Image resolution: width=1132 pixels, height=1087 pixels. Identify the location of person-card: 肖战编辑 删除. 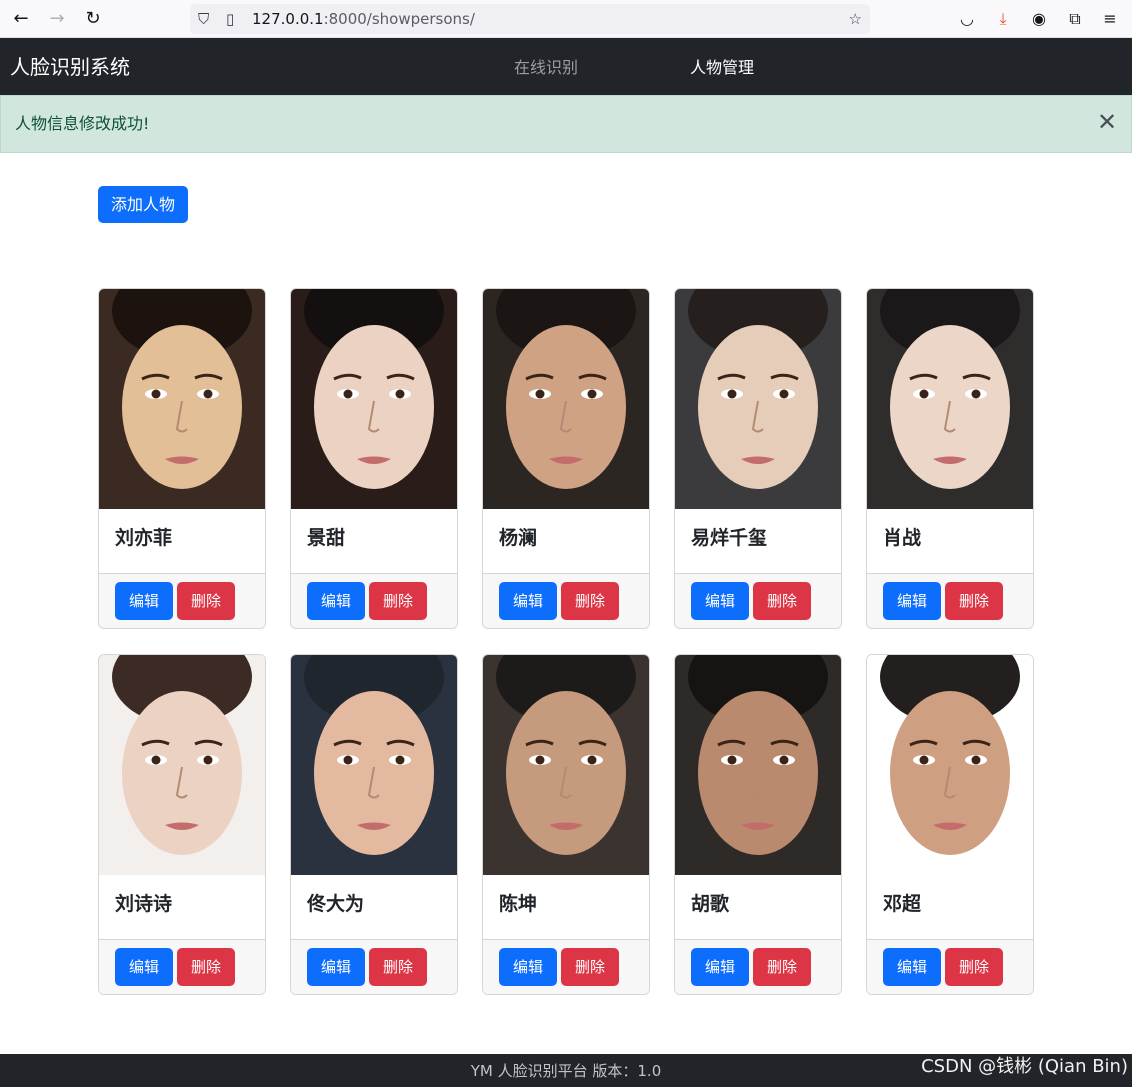
(950, 458).